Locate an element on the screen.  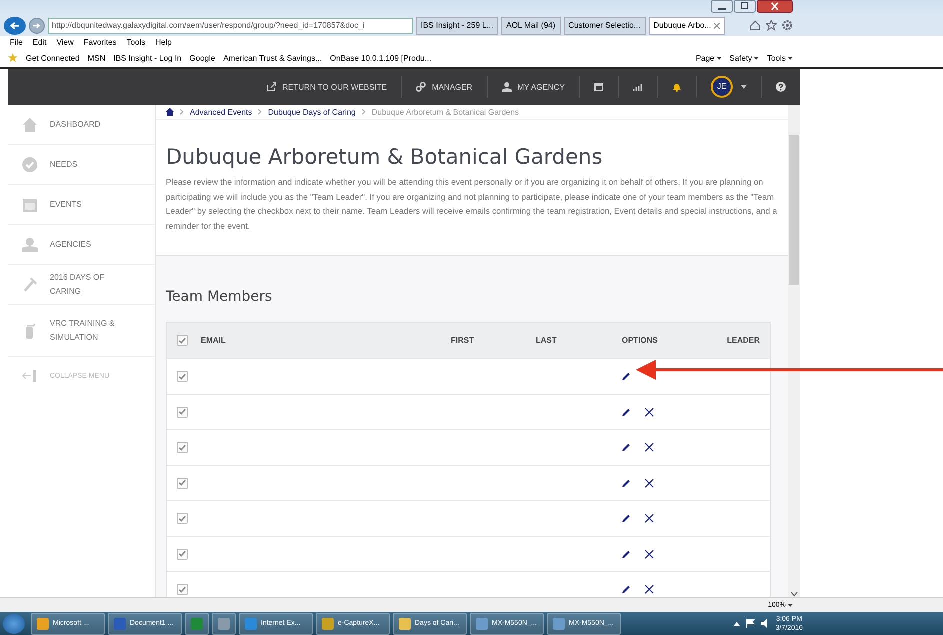
flag-icon is located at coordinates (750, 623).